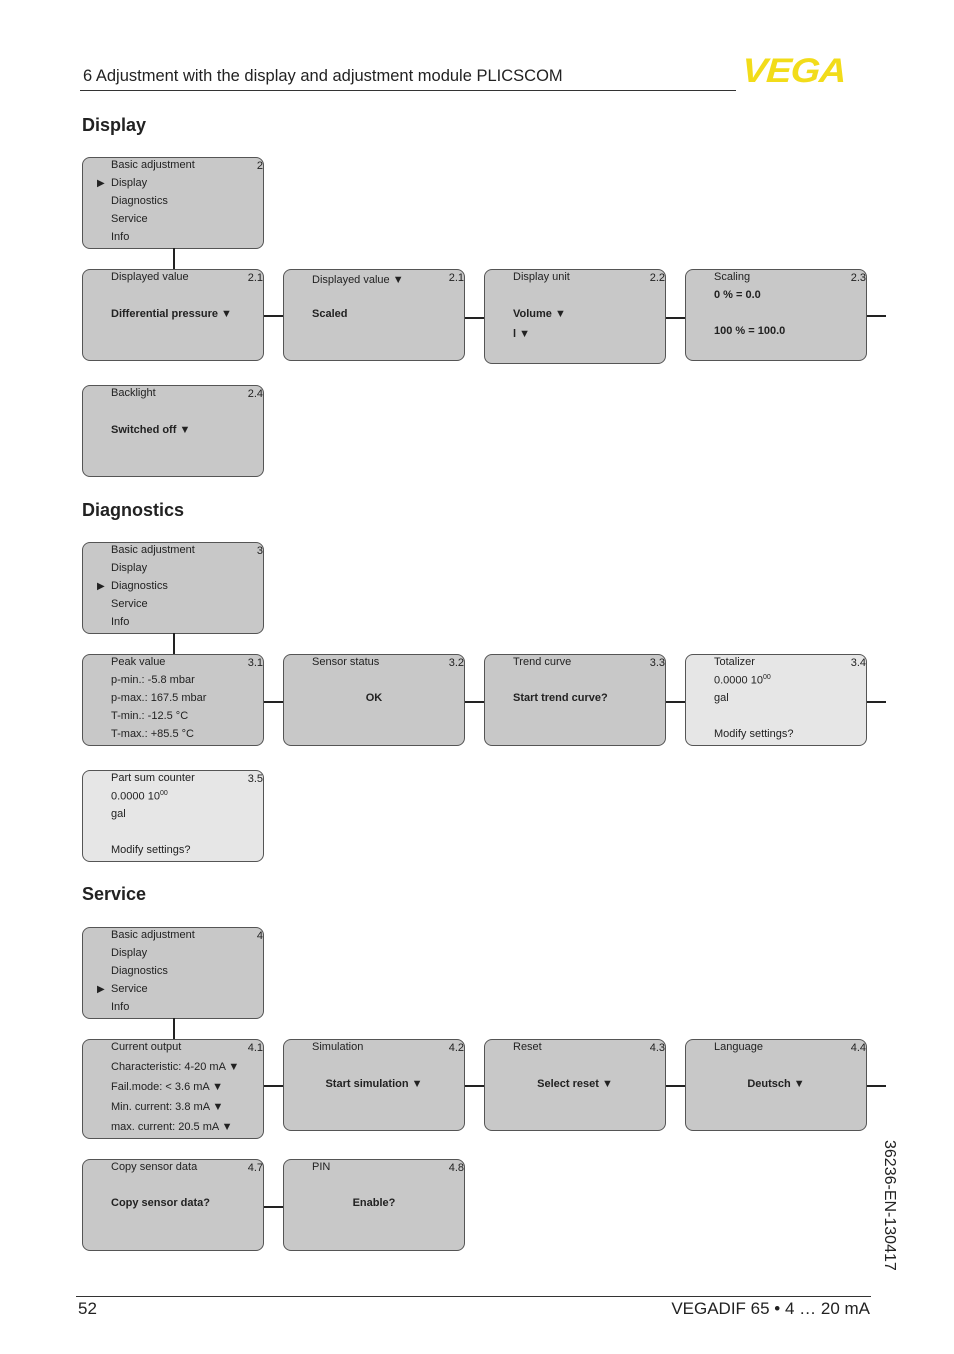 This screenshot has height=1354, width=954. Describe the element at coordinates (255, 1048) in the screenshot. I see `box-number: 4.1` at that location.